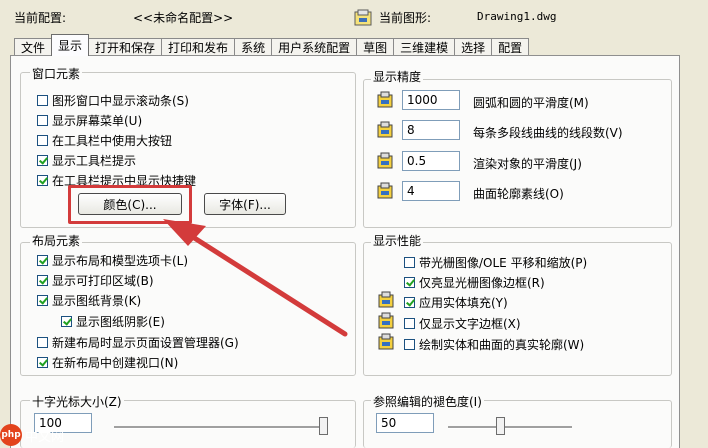  Describe the element at coordinates (11, 435) in the screenshot. I see `php-logo-icon: php` at that location.